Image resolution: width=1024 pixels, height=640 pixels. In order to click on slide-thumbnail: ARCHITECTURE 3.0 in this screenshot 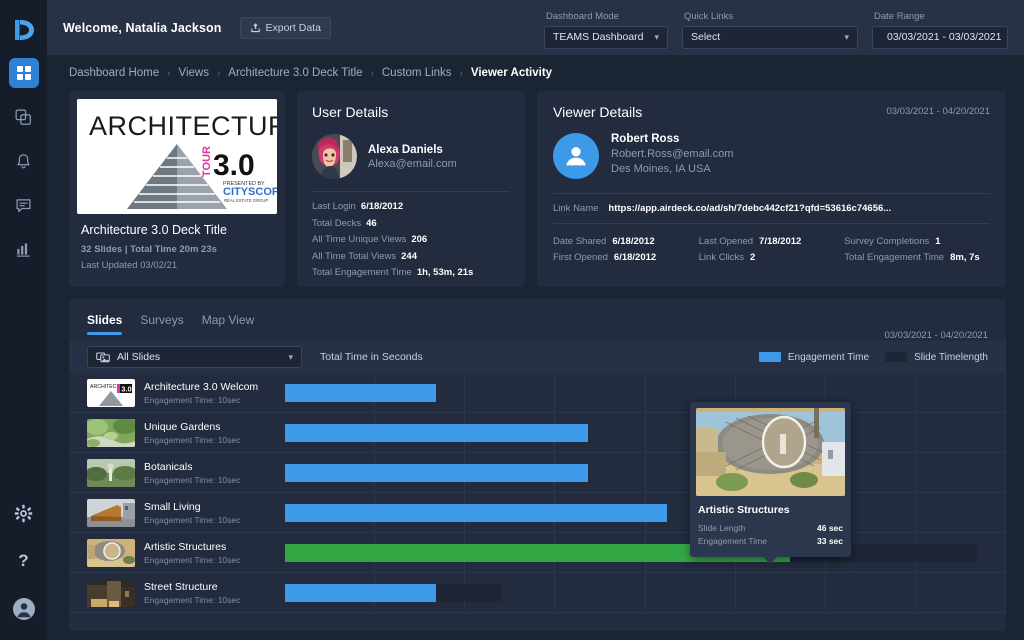, I will do `click(111, 392)`.